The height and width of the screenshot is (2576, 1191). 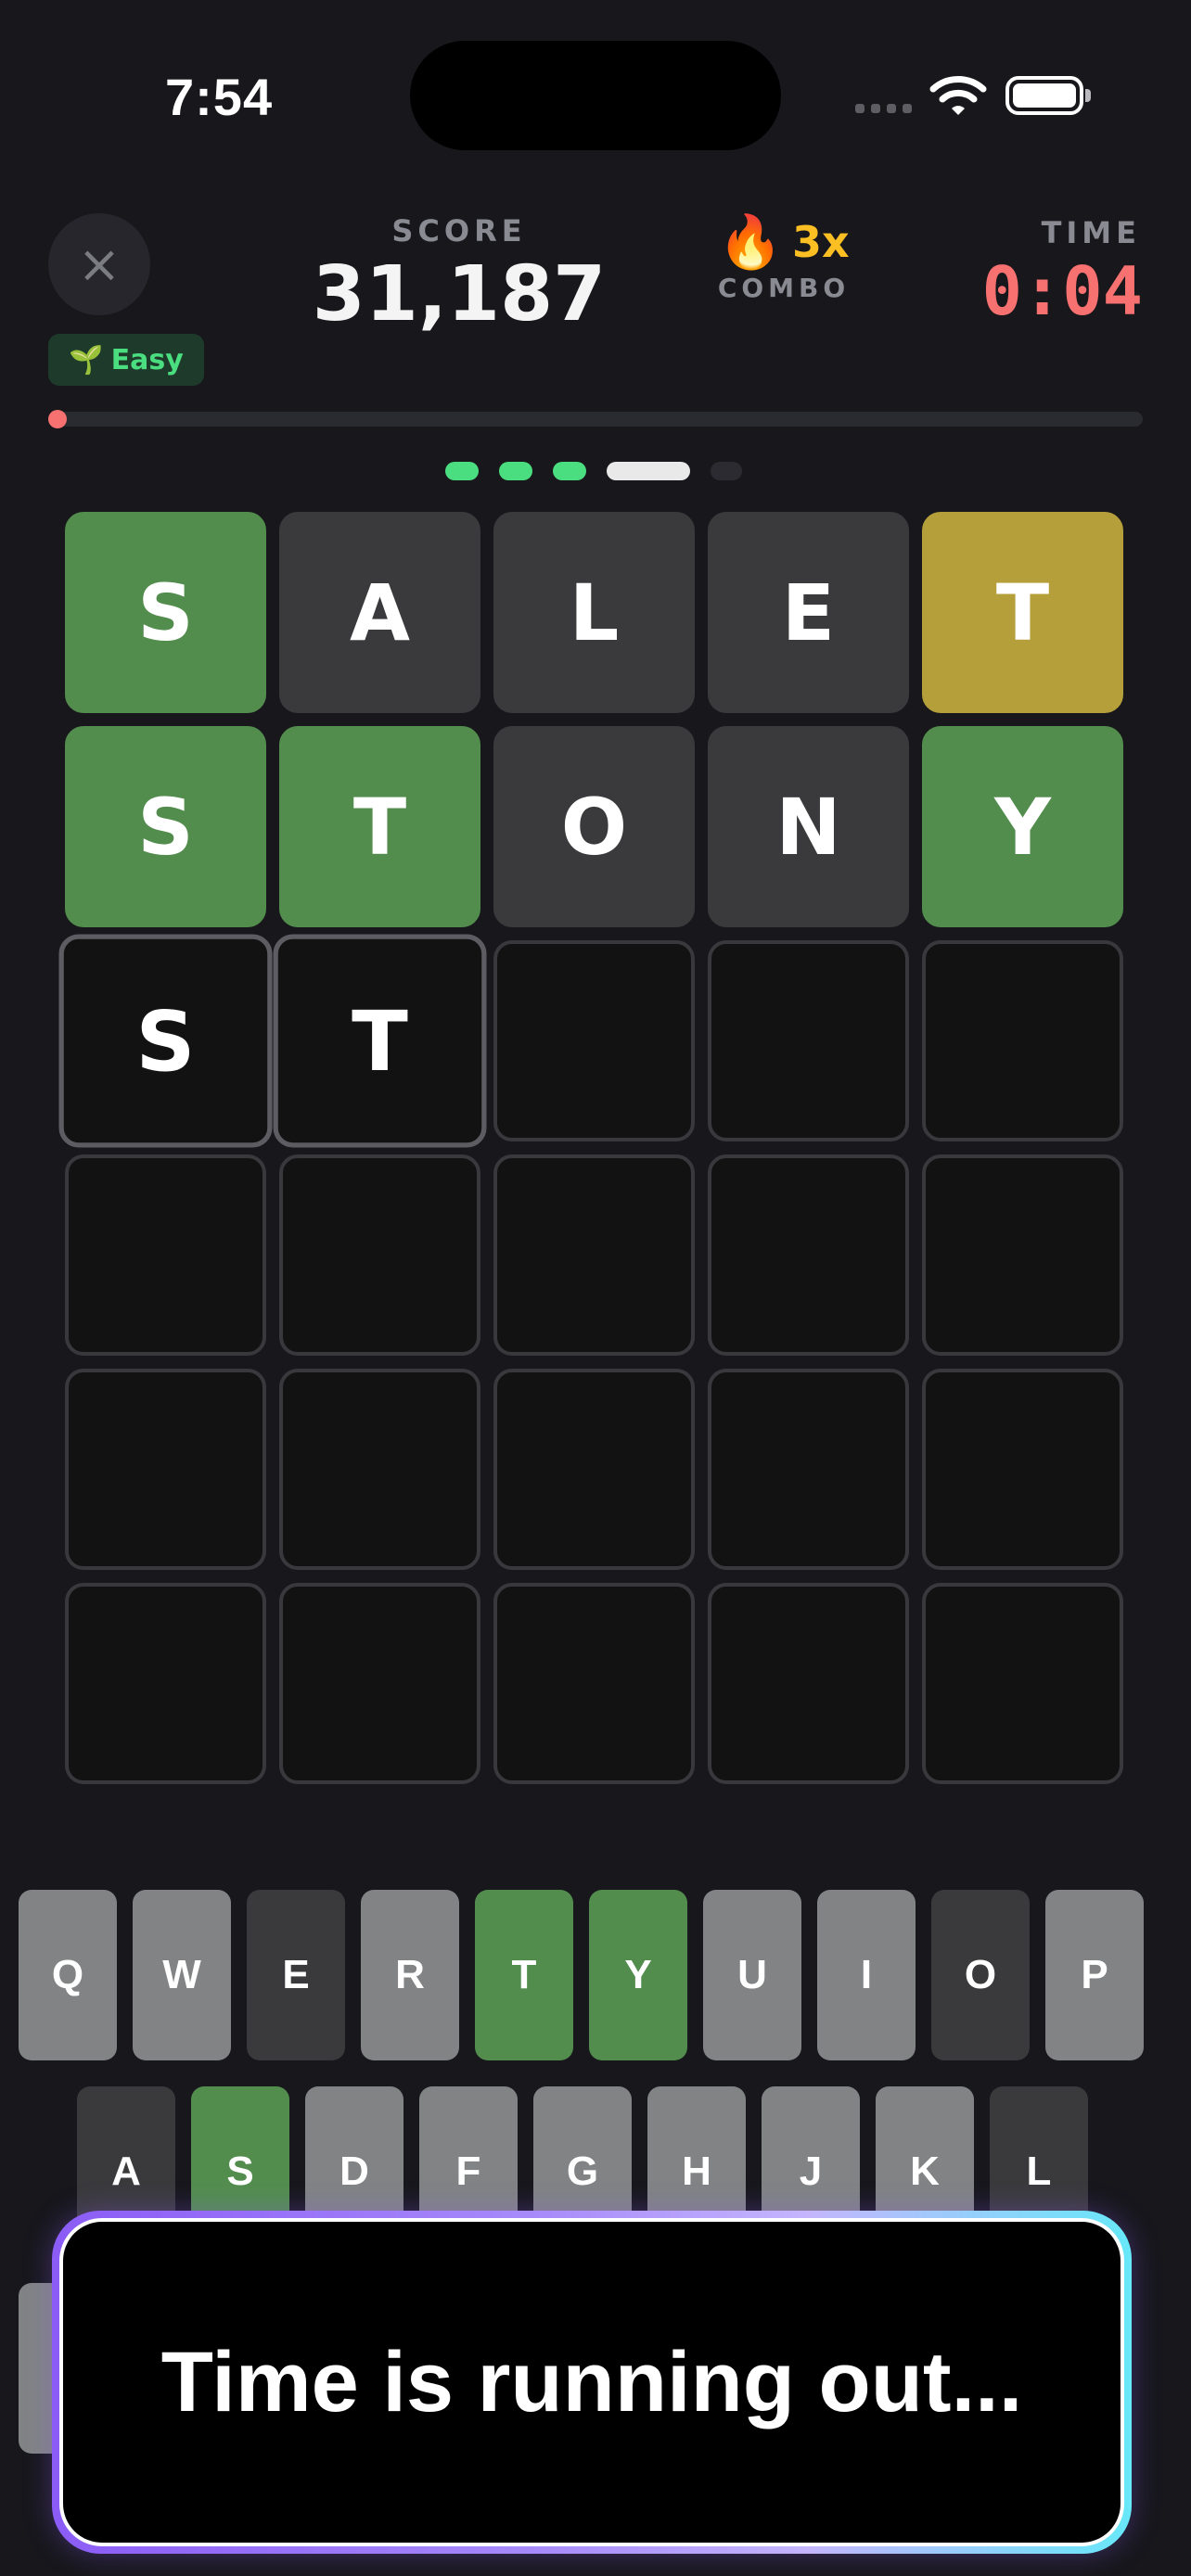 What do you see at coordinates (1062, 291) in the screenshot?
I see `time-value: 0:04` at bounding box center [1062, 291].